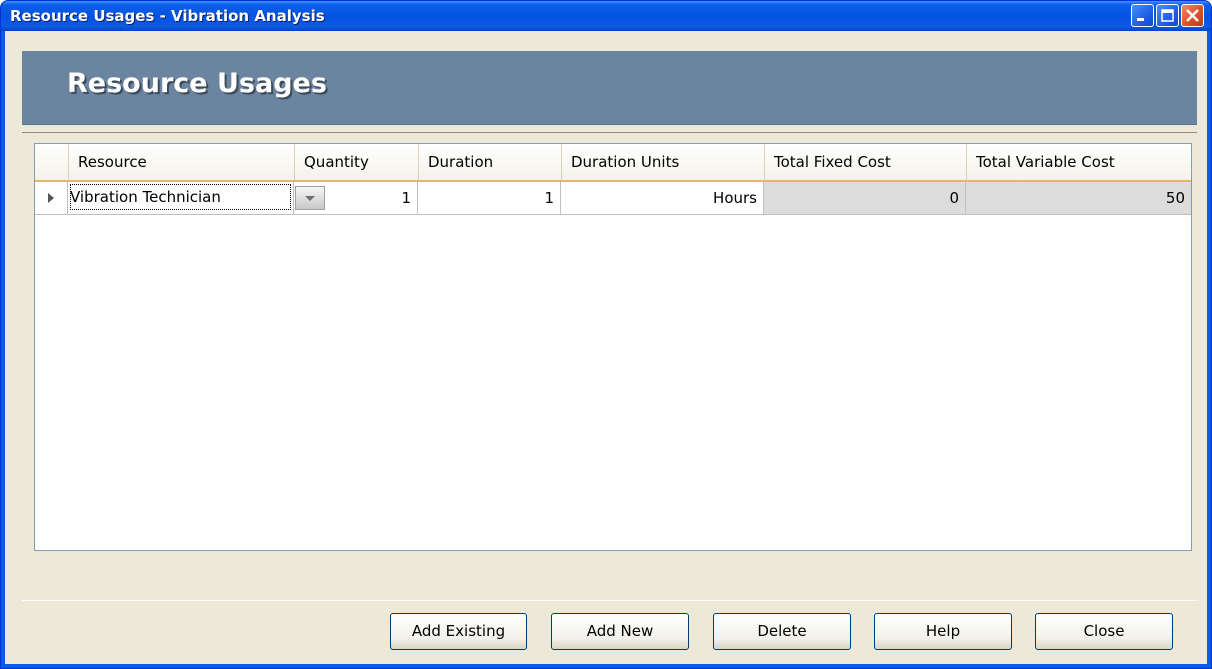 The height and width of the screenshot is (669, 1212). I want to click on row-selector, so click(51, 198).